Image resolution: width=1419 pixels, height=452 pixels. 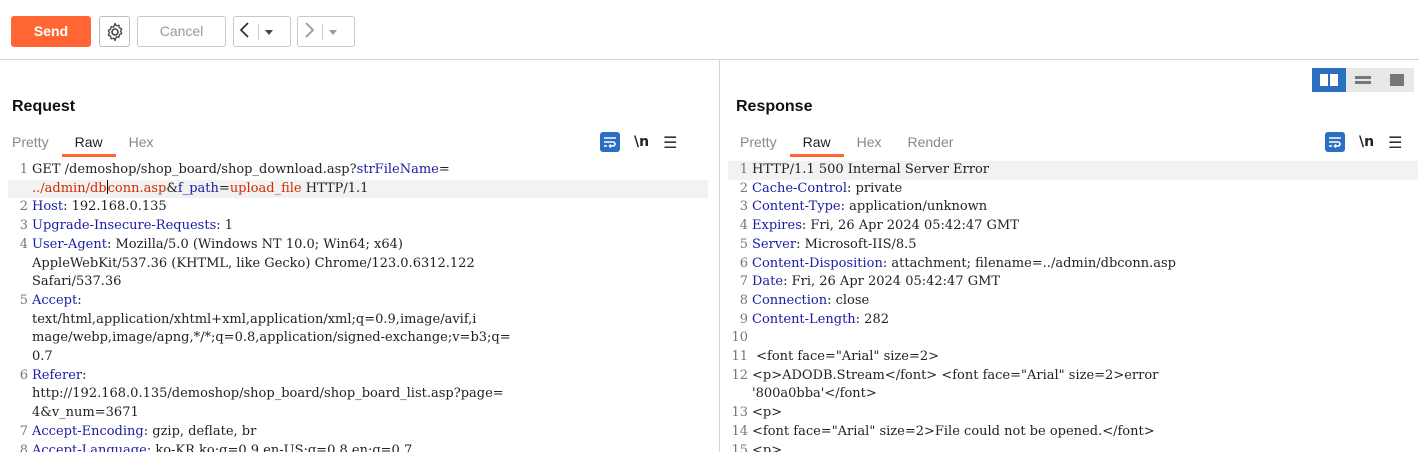 What do you see at coordinates (768, 282) in the screenshot?
I see `header-name: Date` at bounding box center [768, 282].